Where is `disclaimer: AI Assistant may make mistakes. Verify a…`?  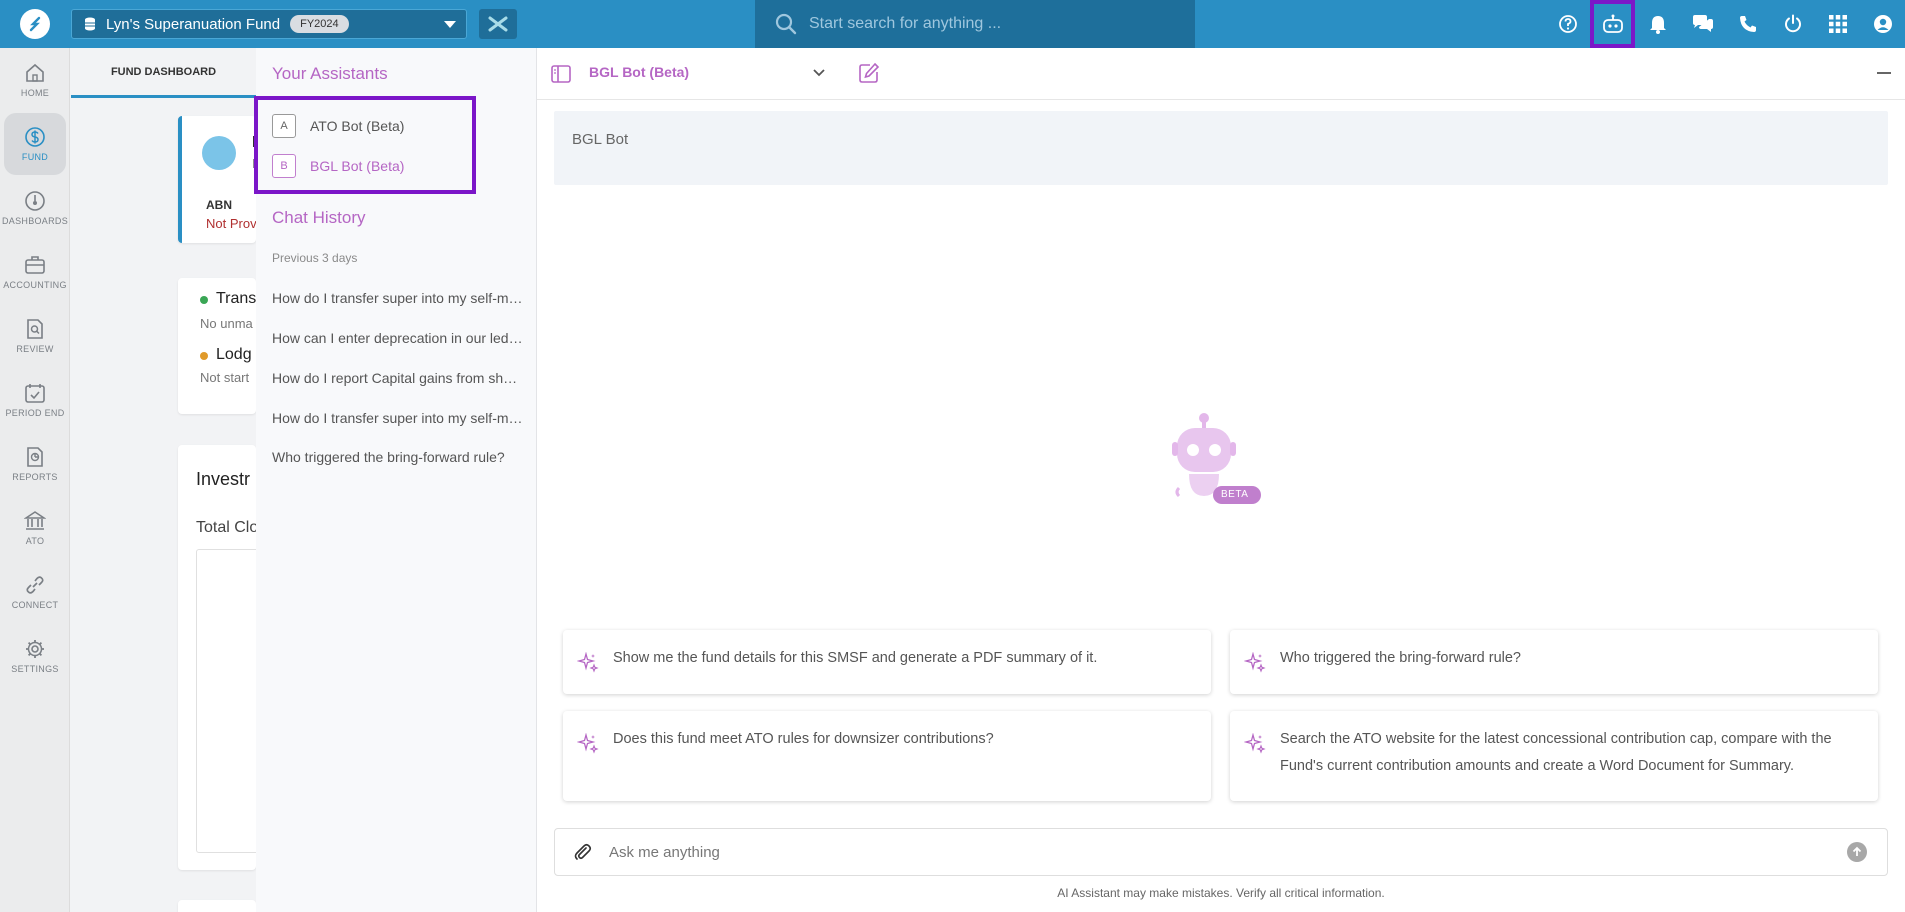
disclaimer: AI Assistant may make mistakes. Verify a… is located at coordinates (1221, 893).